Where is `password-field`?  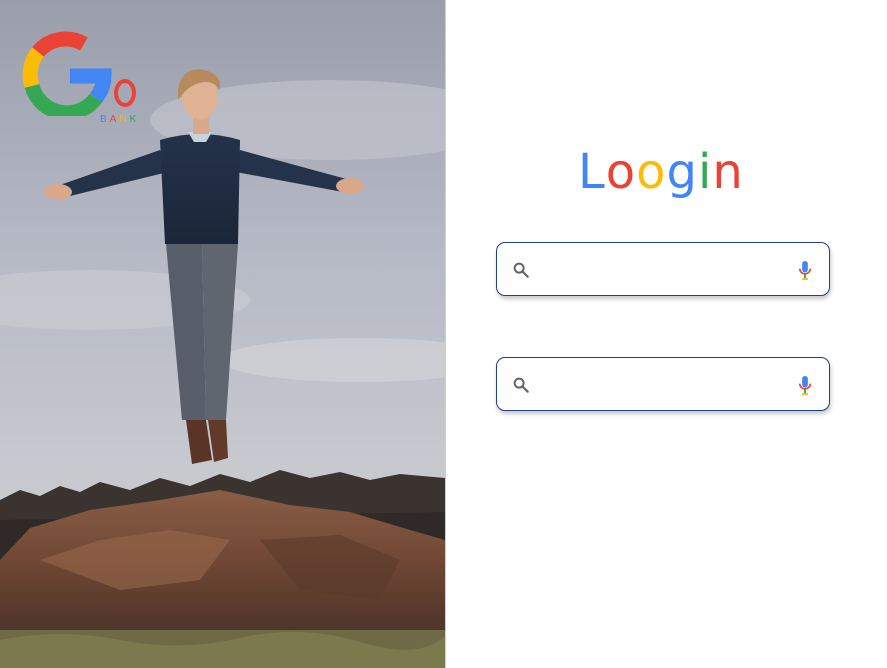
password-field is located at coordinates (663, 384).